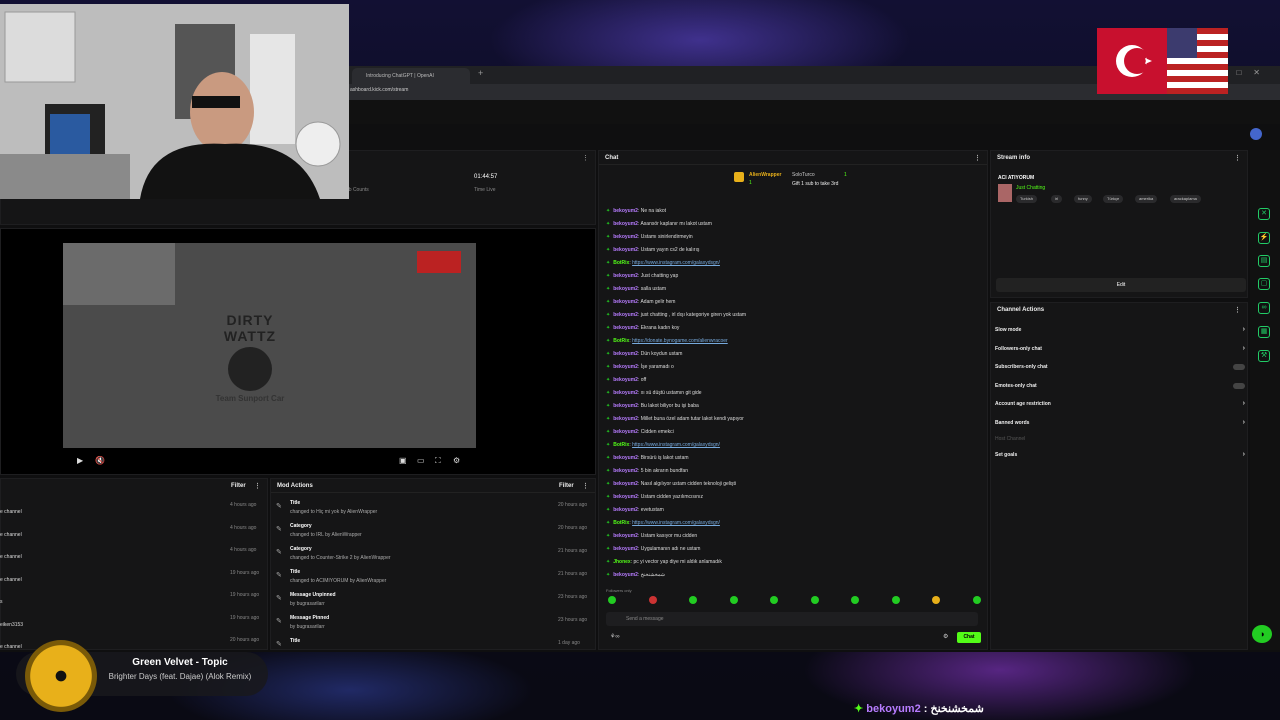 The height and width of the screenshot is (720, 1280). Describe the element at coordinates (792, 619) in the screenshot. I see `chat-input: Send a message` at that location.